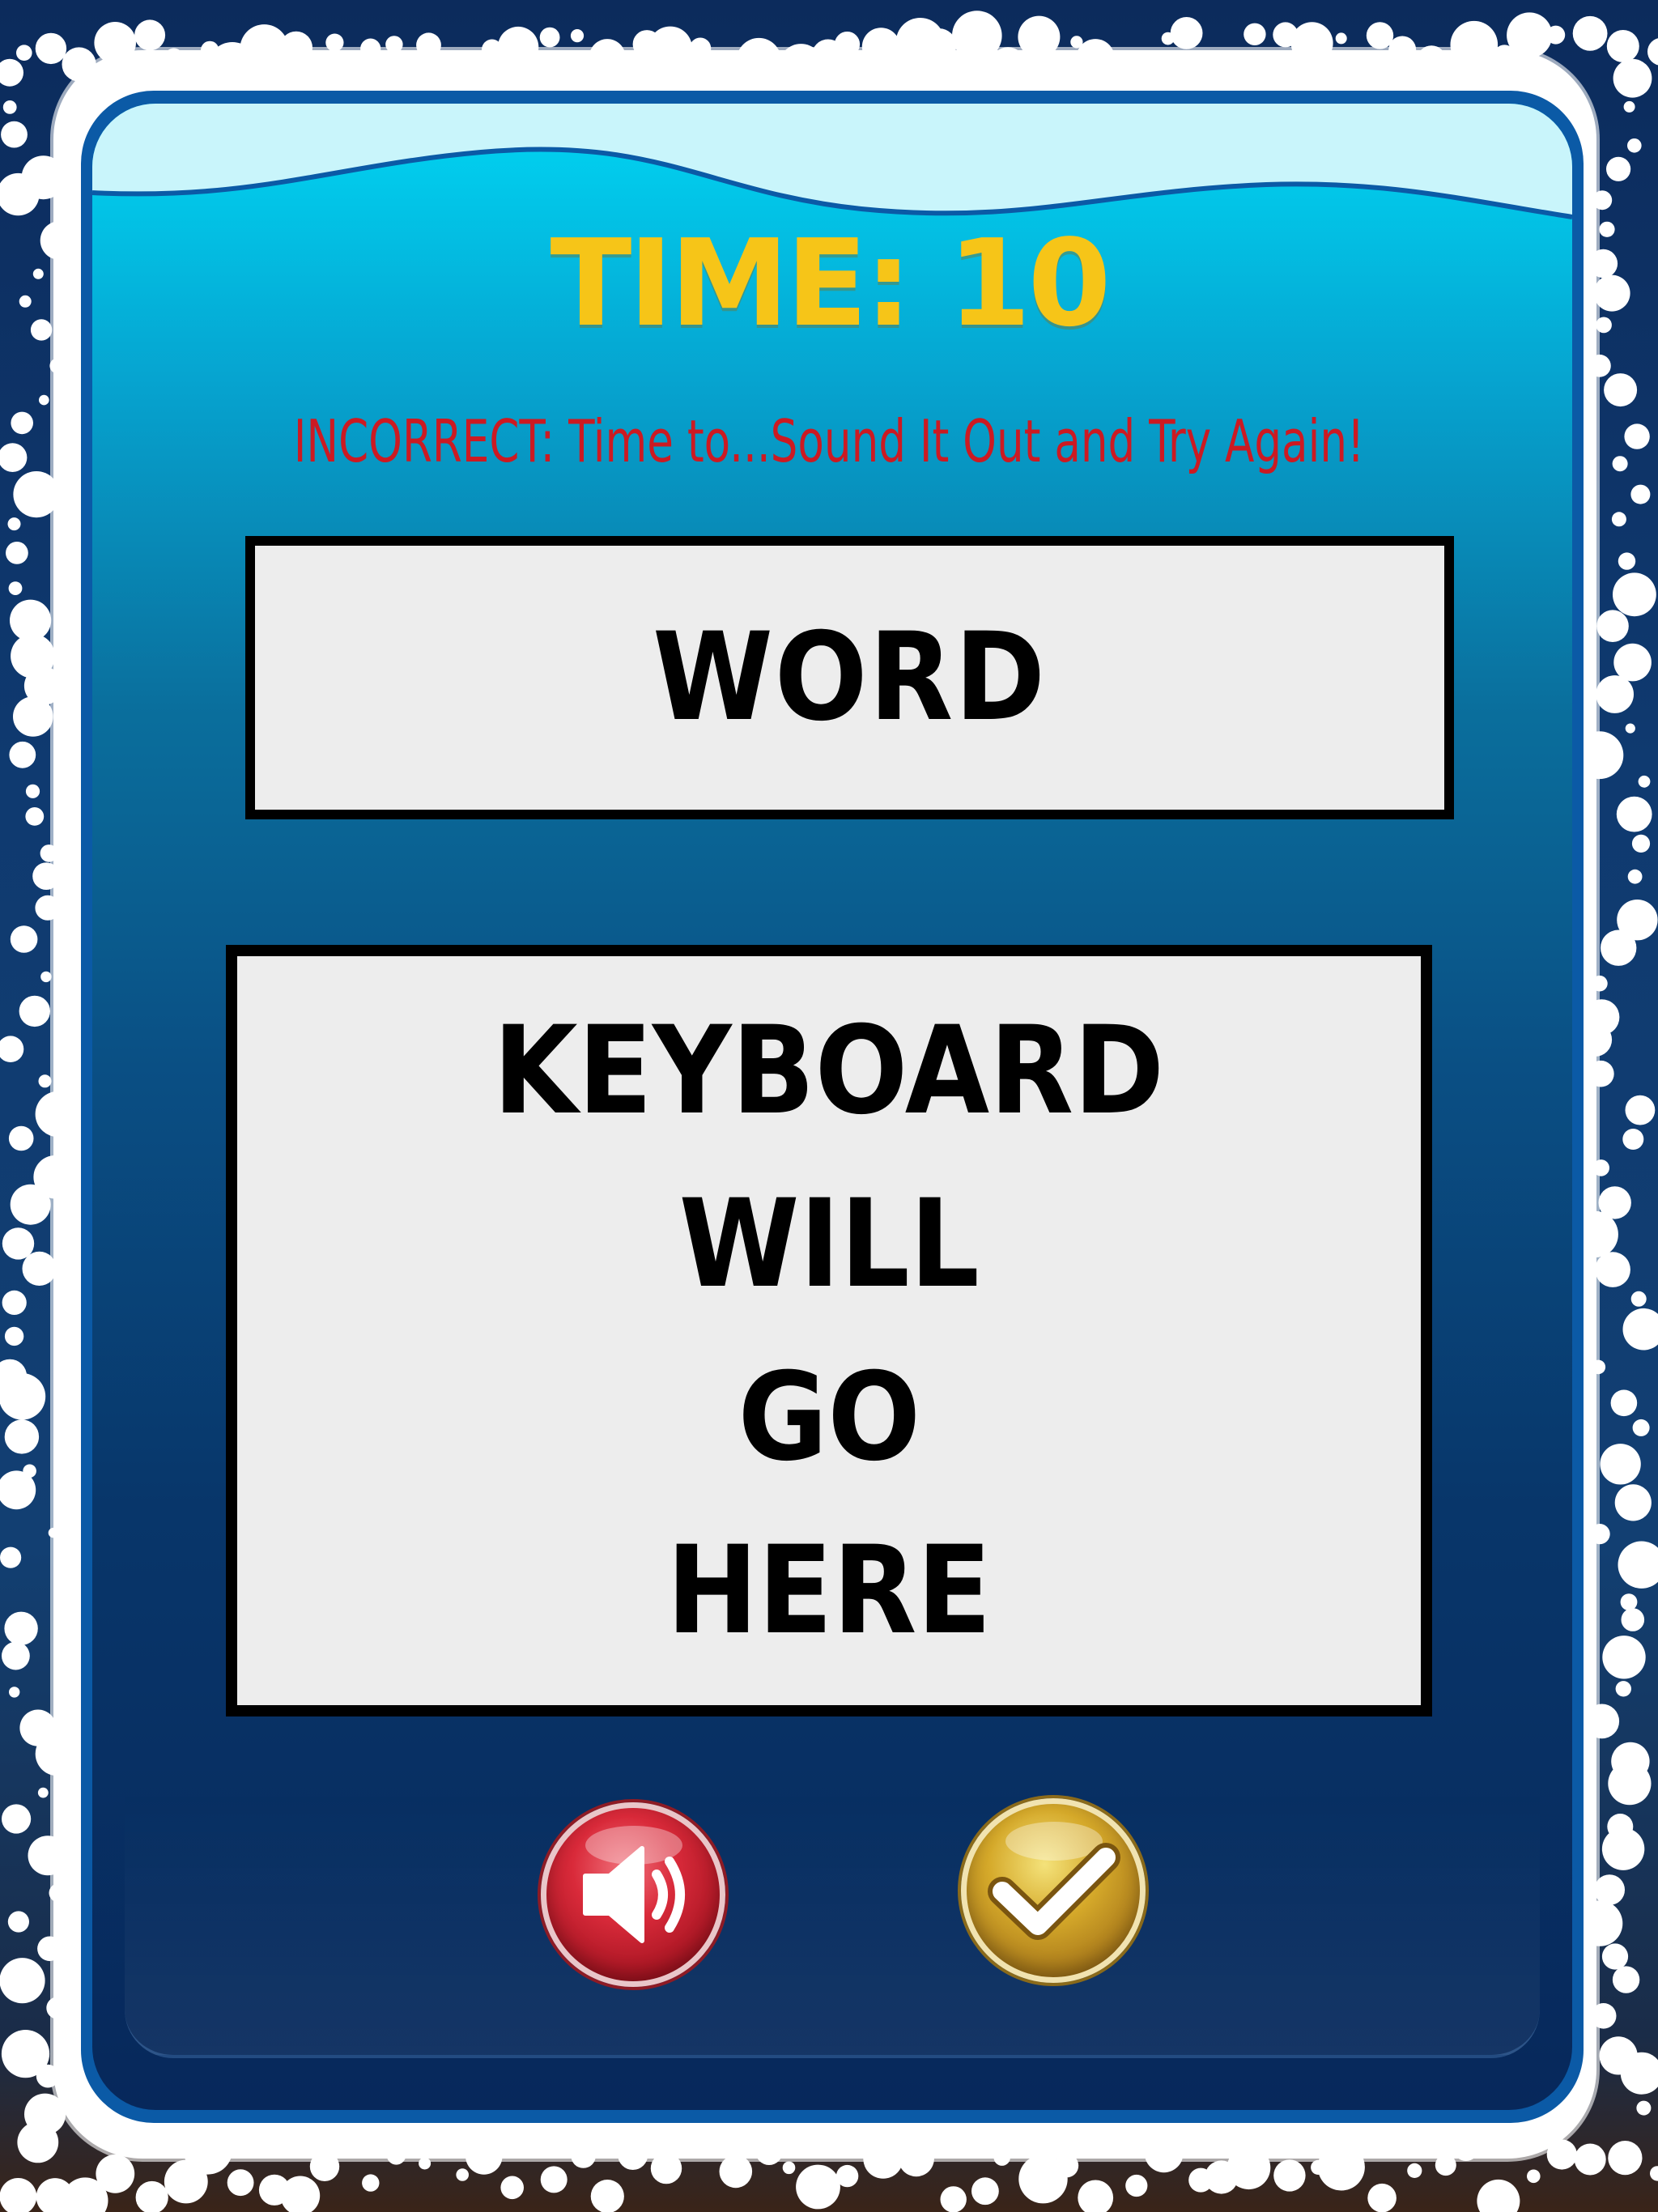 This screenshot has width=1658, height=2212. Describe the element at coordinates (829, 1071) in the screenshot. I see `keyboard-placeholder-line: KEYBOARD` at that location.